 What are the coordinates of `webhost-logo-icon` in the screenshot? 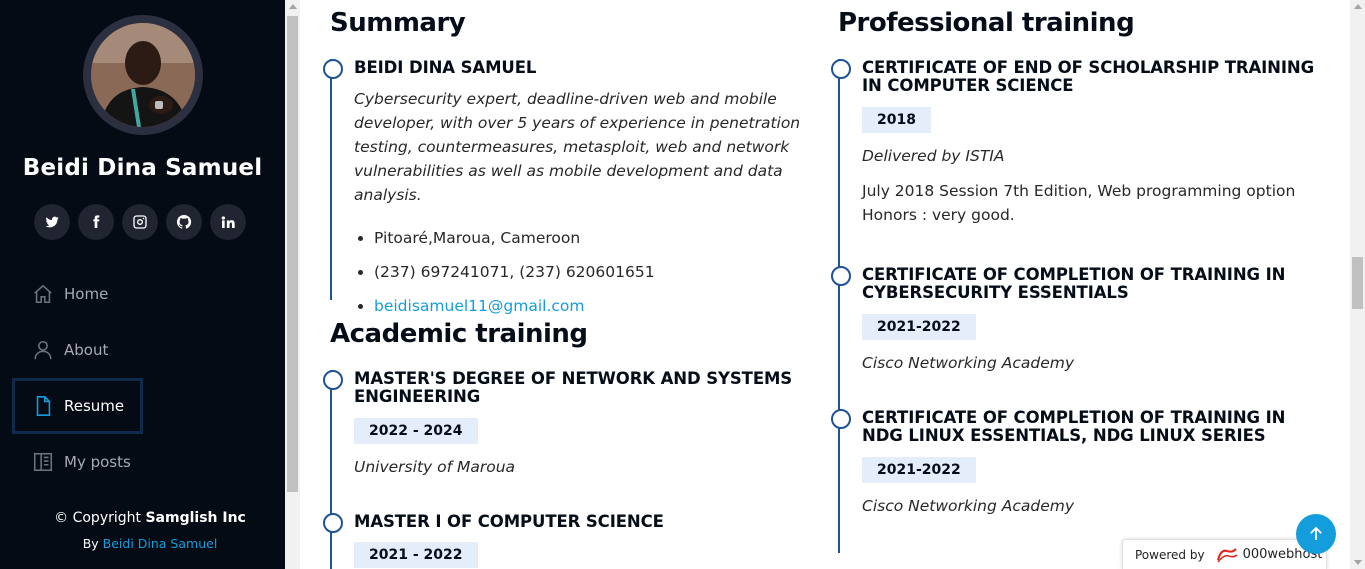 It's located at (1227, 554).